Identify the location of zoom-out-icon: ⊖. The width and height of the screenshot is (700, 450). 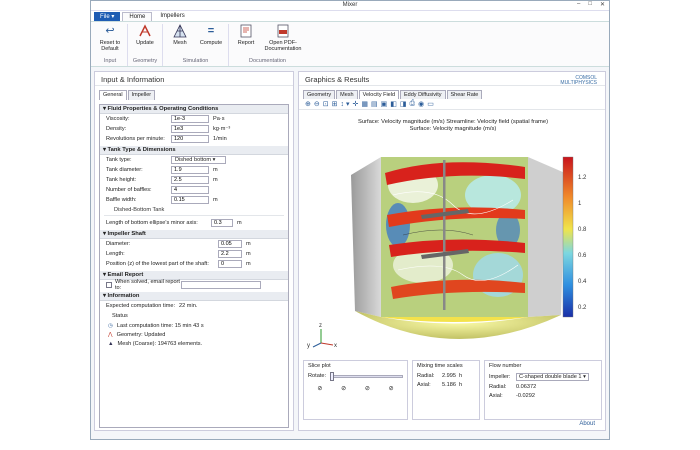
(317, 104).